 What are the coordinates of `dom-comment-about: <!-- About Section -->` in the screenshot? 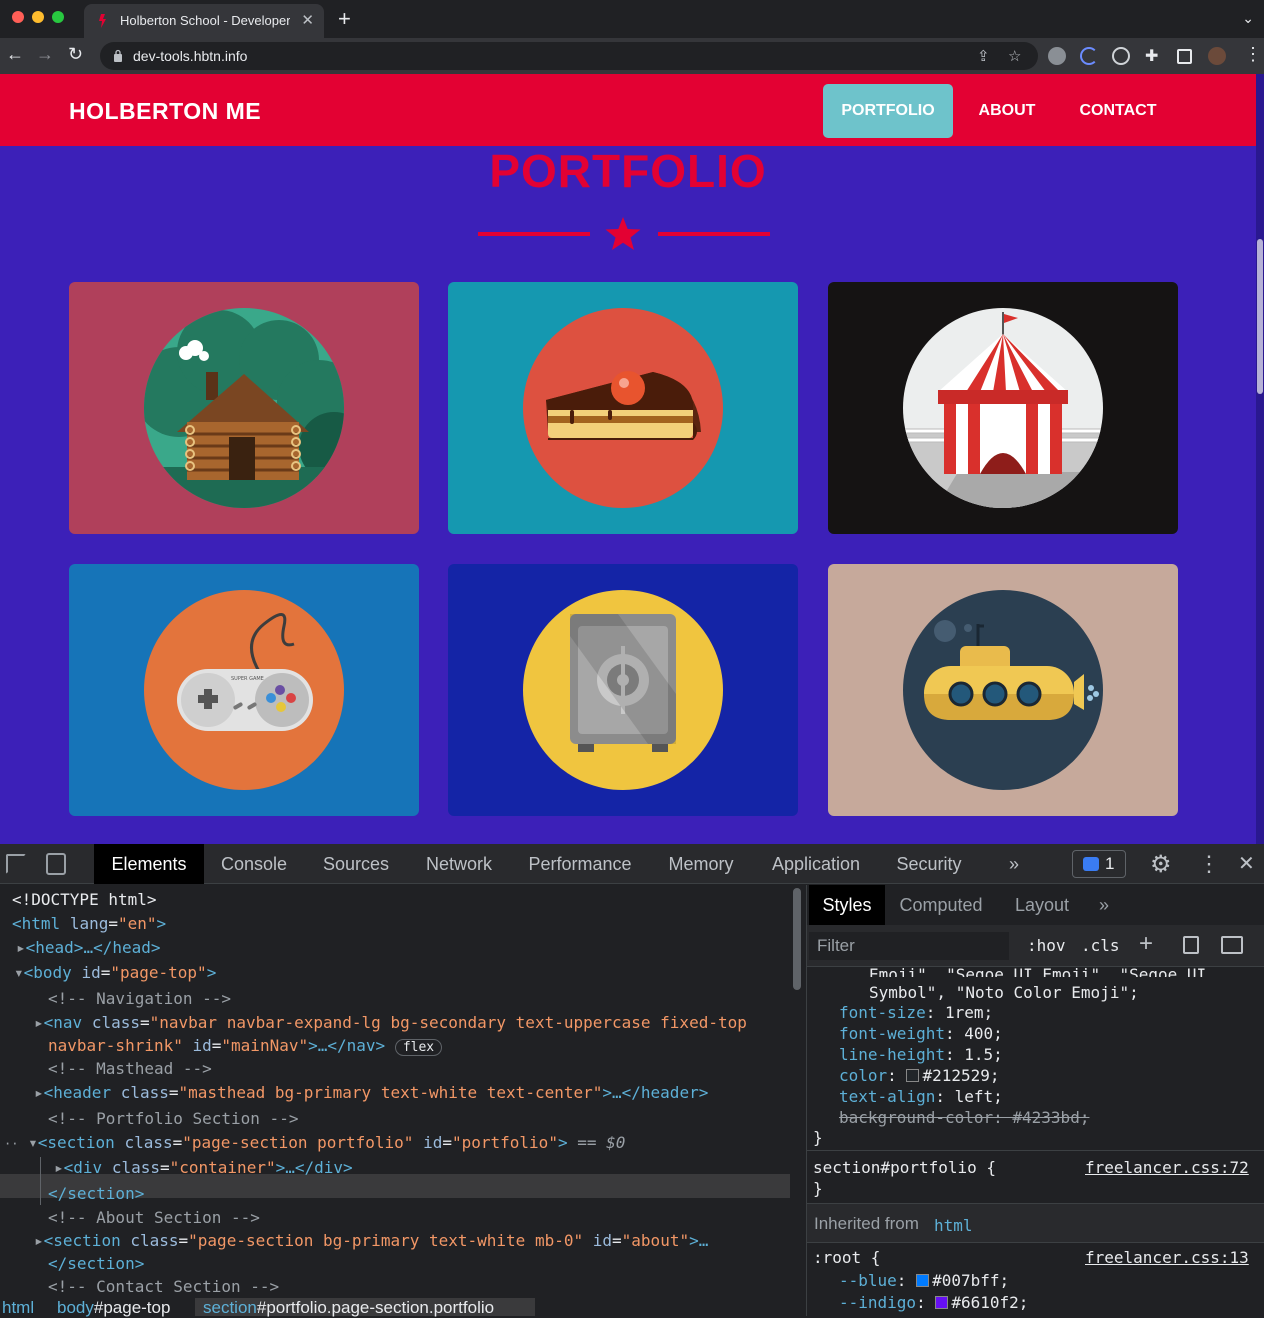 It's located at (154, 1217).